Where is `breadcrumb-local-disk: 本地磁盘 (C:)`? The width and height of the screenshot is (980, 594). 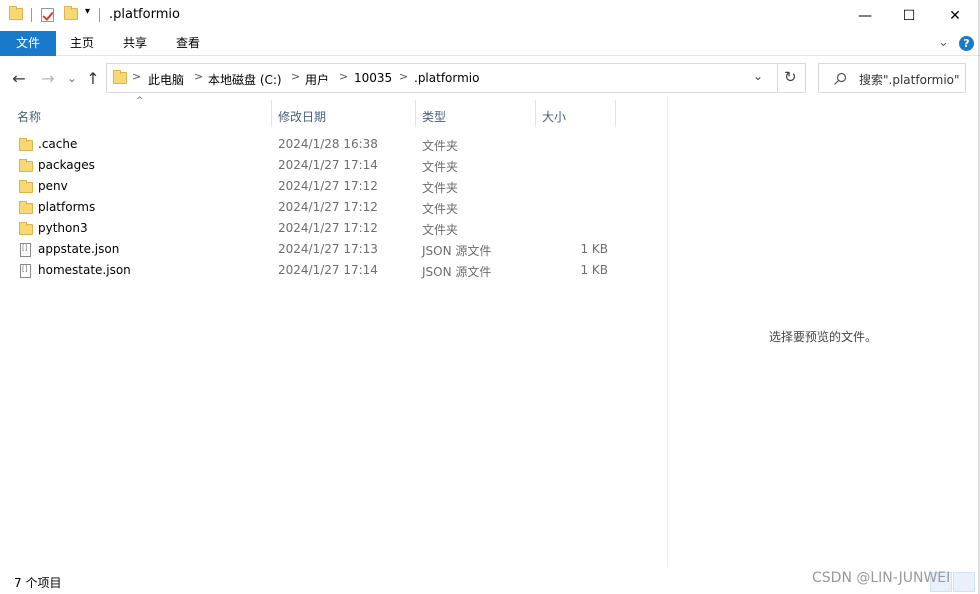 breadcrumb-local-disk: 本地磁盘 (C:) is located at coordinates (245, 79).